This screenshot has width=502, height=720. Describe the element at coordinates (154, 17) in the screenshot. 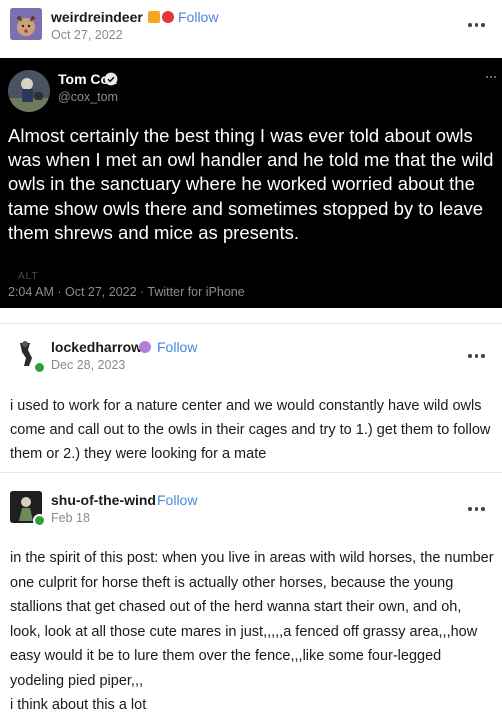

I see `gift-badge-icon` at that location.